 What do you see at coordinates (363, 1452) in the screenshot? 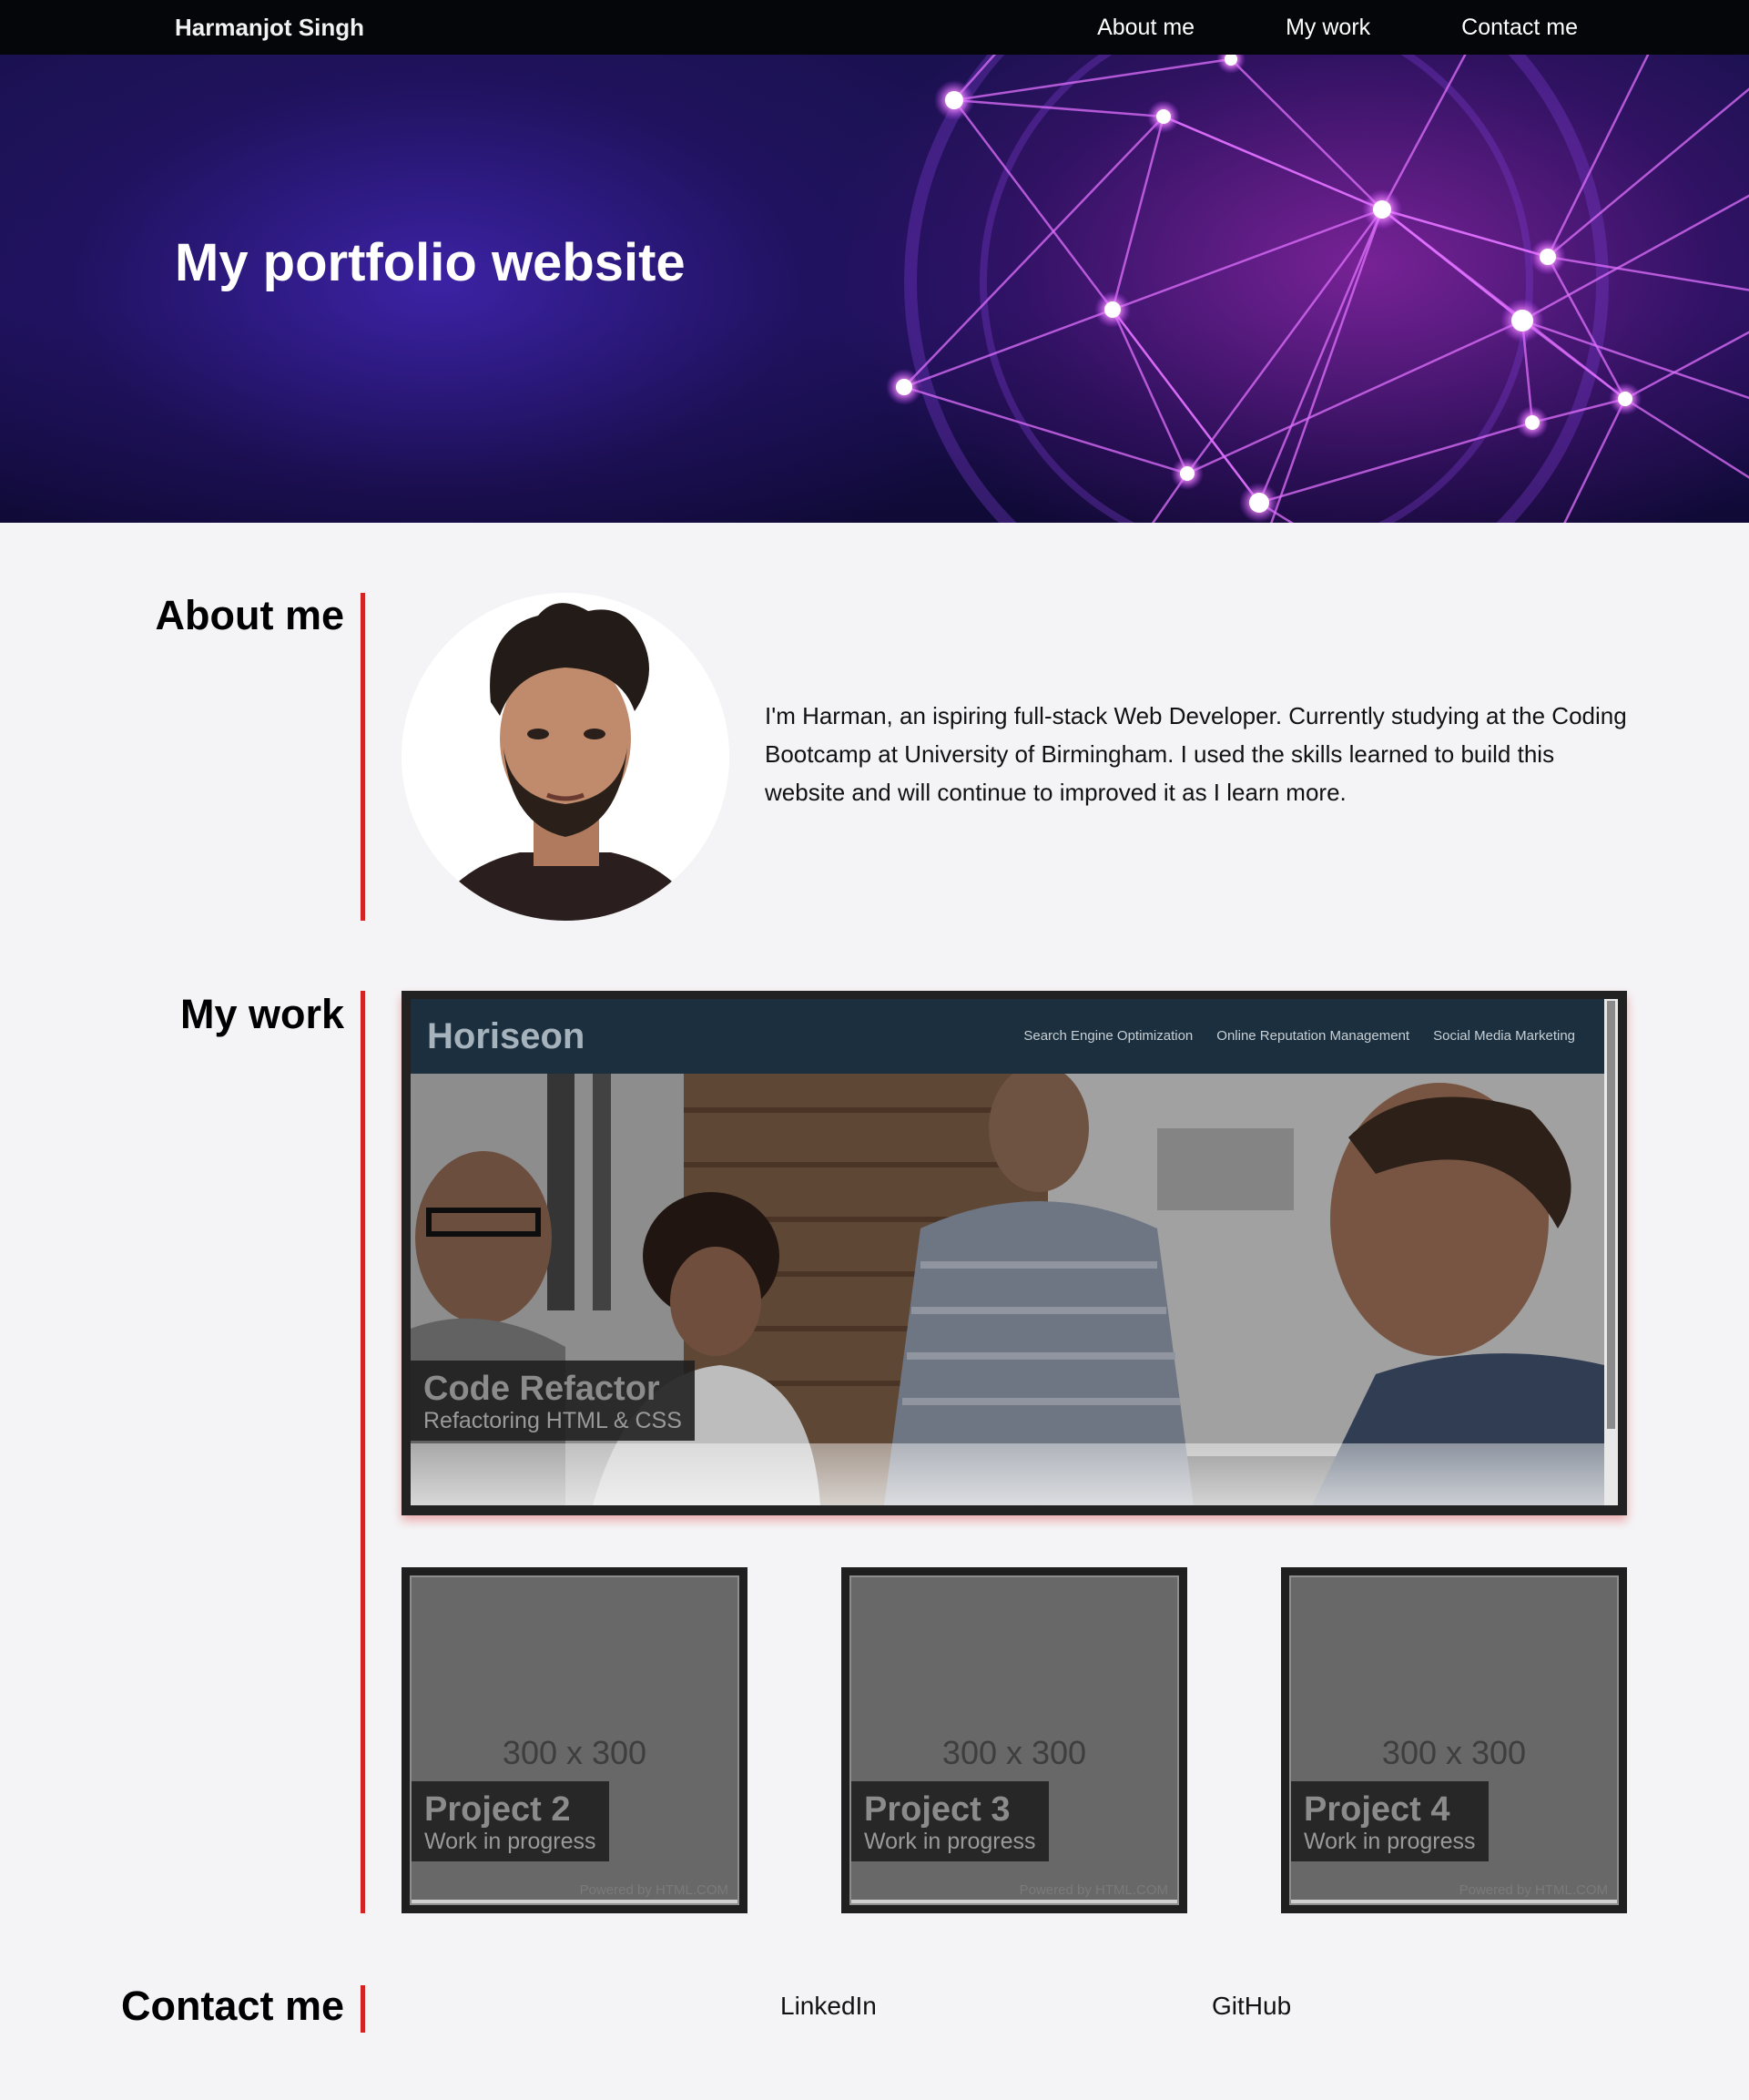
I see `work-divider` at bounding box center [363, 1452].